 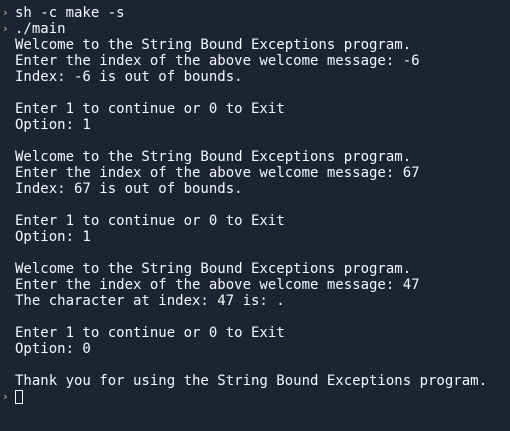 What do you see at coordinates (256, 13) in the screenshot?
I see `command-line: › sh -c make -s` at bounding box center [256, 13].